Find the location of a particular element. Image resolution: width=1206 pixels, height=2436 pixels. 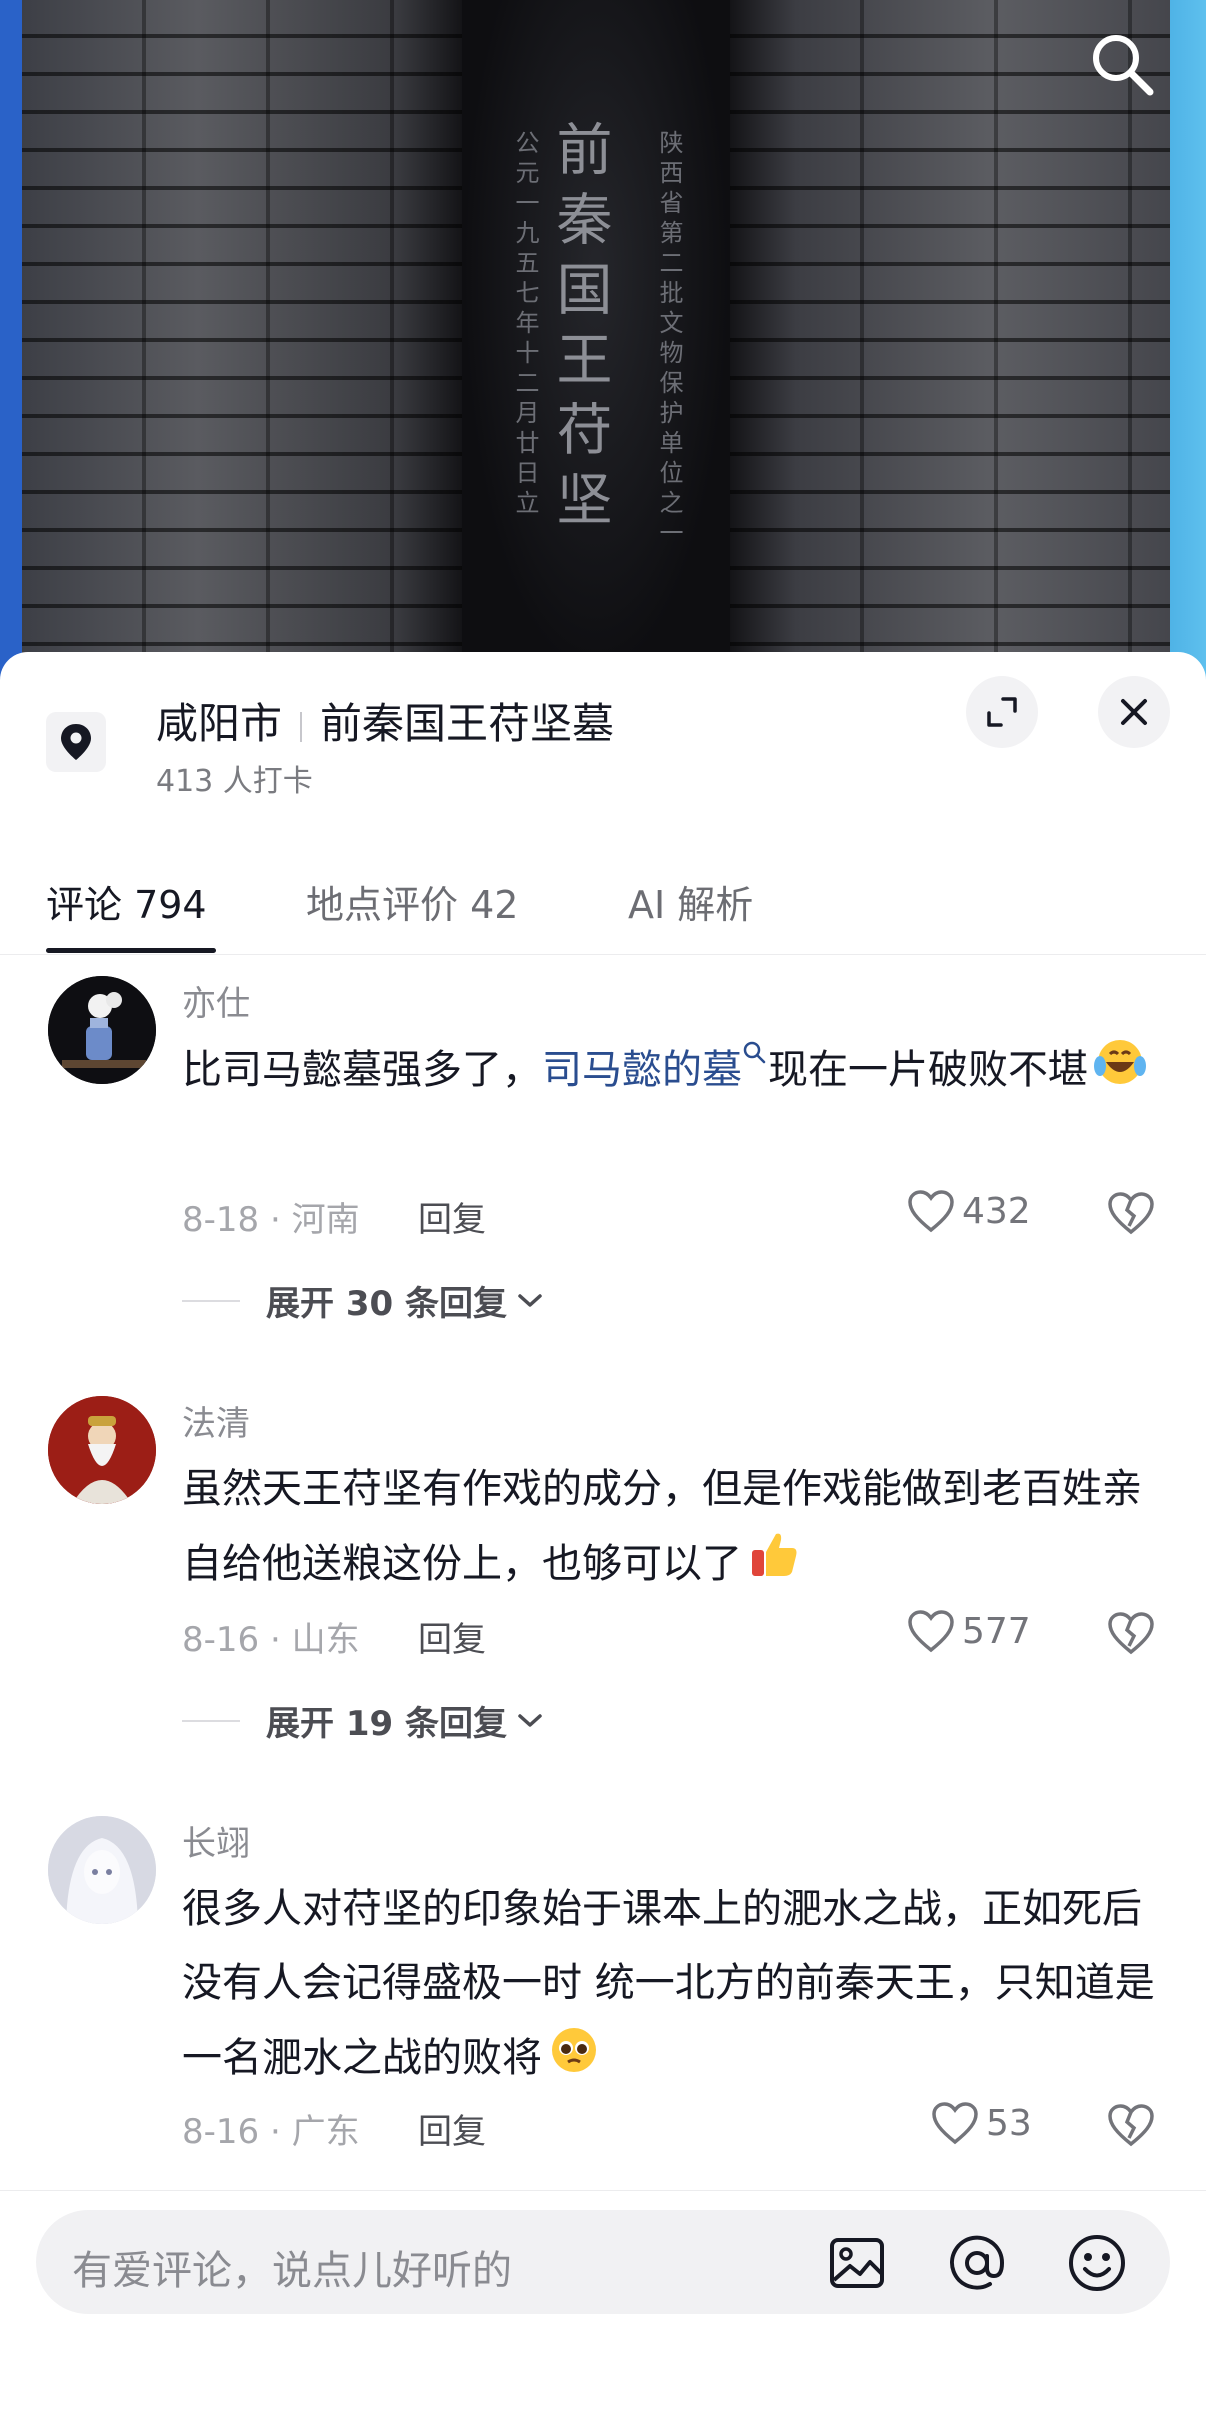

expand-replies: 展开 19 条回复 is located at coordinates (363, 1720).